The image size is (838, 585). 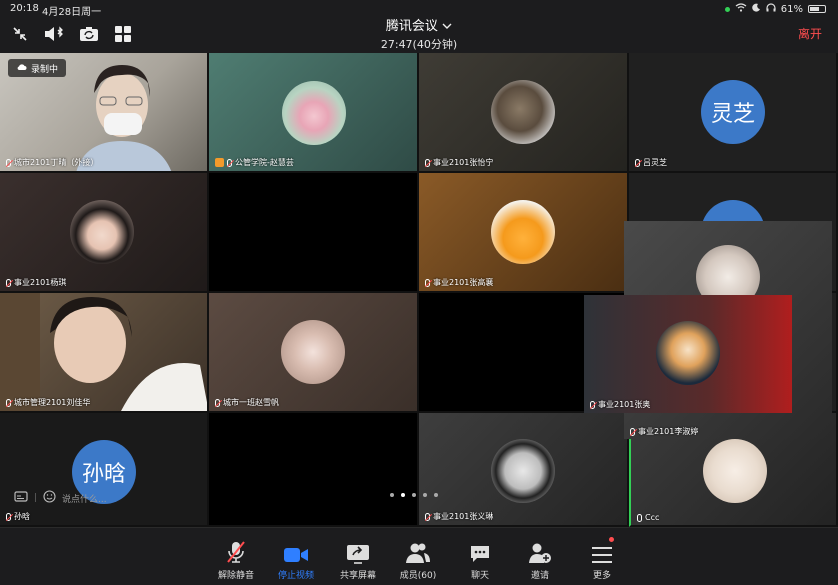 I want to click on more-button: 更多, so click(x=602, y=559).